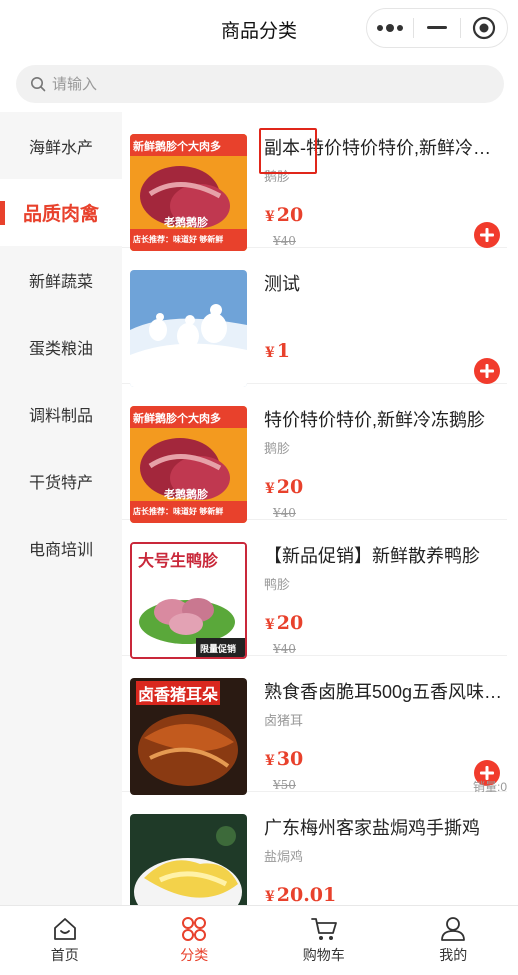 The image size is (518, 975). I want to click on minimize-icon, so click(437, 27).